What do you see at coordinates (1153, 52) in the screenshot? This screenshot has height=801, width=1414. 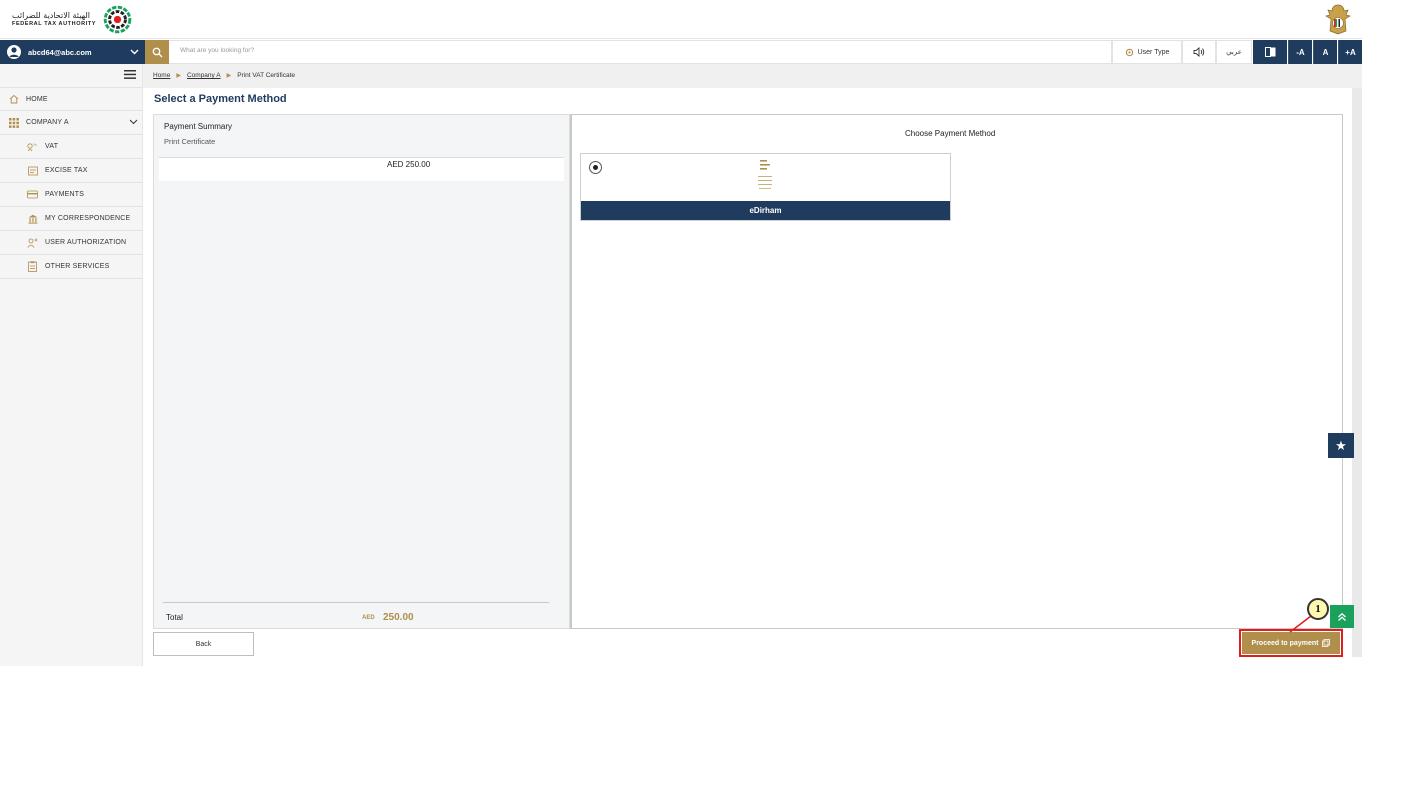 I see `user-type-label: User Type` at bounding box center [1153, 52].